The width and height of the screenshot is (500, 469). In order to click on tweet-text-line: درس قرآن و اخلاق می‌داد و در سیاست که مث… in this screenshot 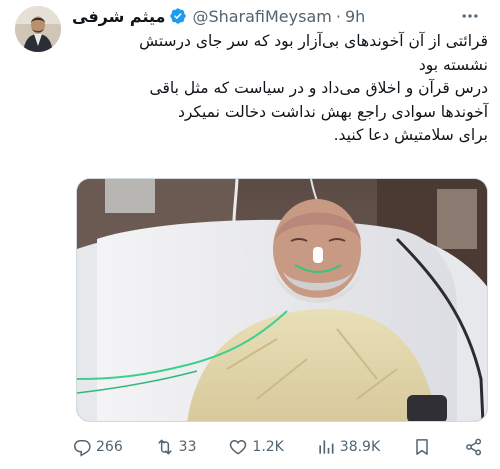, I will do `click(318, 88)`.